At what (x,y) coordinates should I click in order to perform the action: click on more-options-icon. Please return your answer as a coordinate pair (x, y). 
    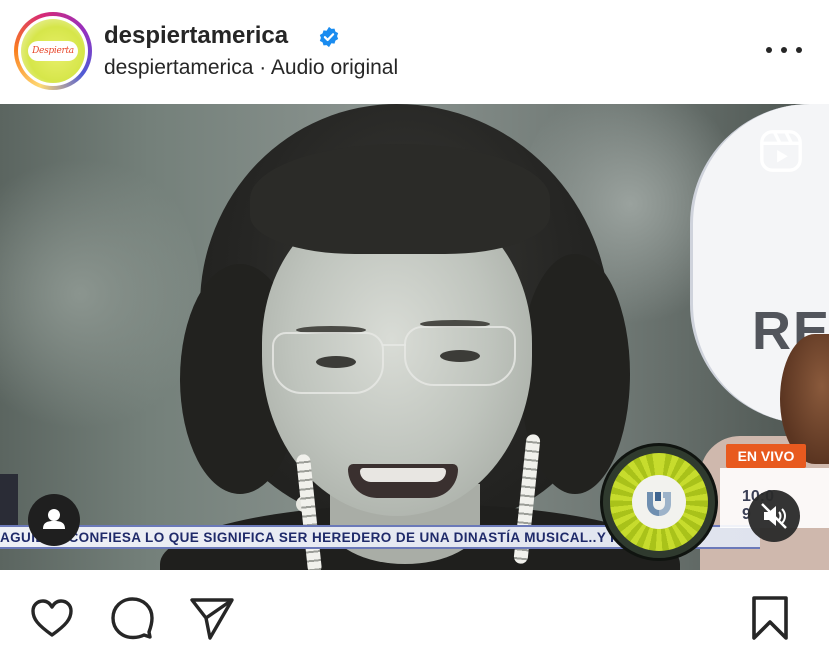
    Looking at the image, I should click on (784, 50).